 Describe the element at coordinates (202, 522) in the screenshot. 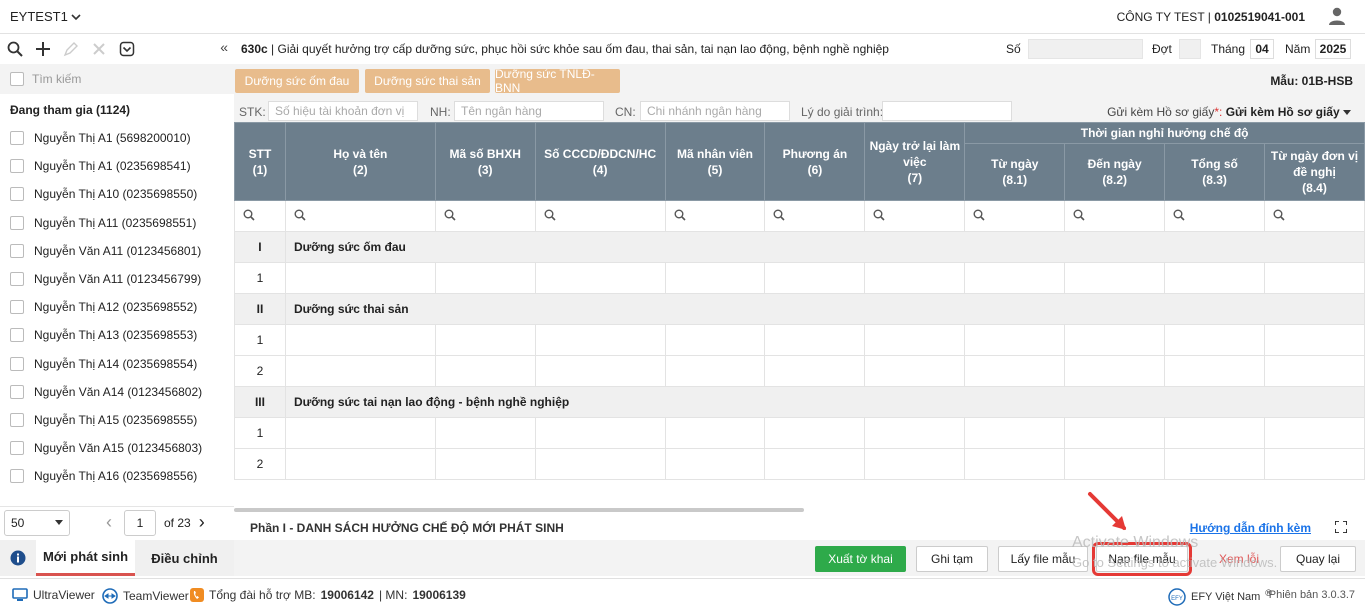

I see `next-page-icon: ›` at that location.